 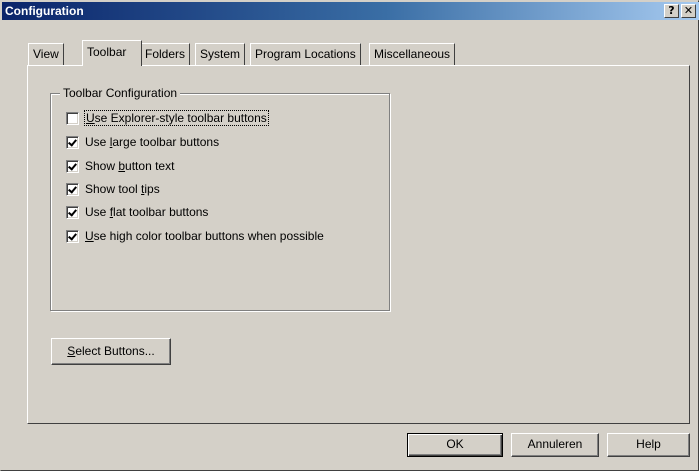 I want to click on tab-system: System, so click(x=220, y=54).